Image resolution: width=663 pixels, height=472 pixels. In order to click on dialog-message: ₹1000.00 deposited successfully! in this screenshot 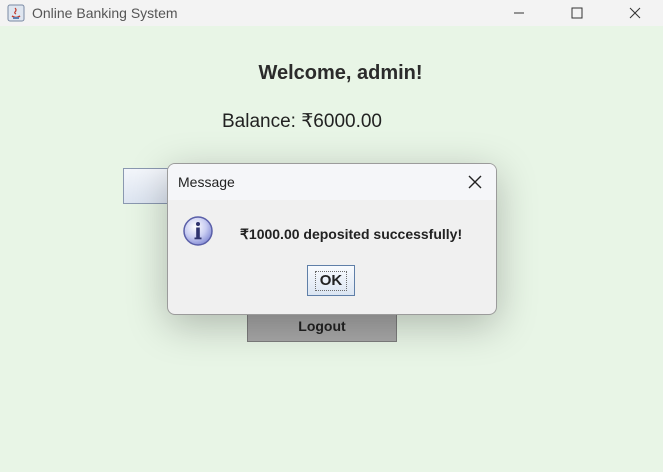, I will do `click(351, 234)`.